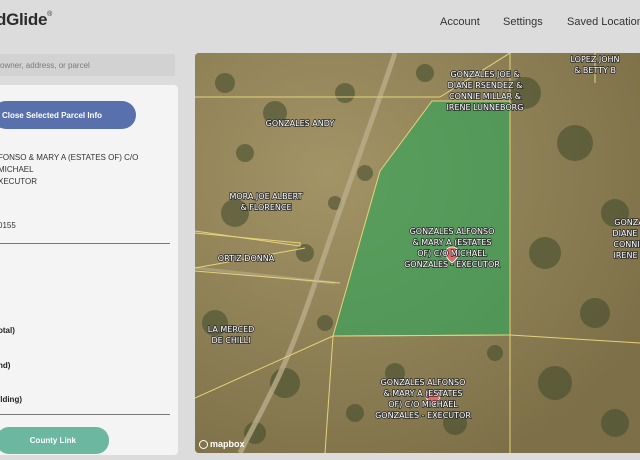 The width and height of the screenshot is (640, 460). Describe the element at coordinates (452, 231) in the screenshot. I see `label-selected-owner: GONZALES ALFONSO` at that location.